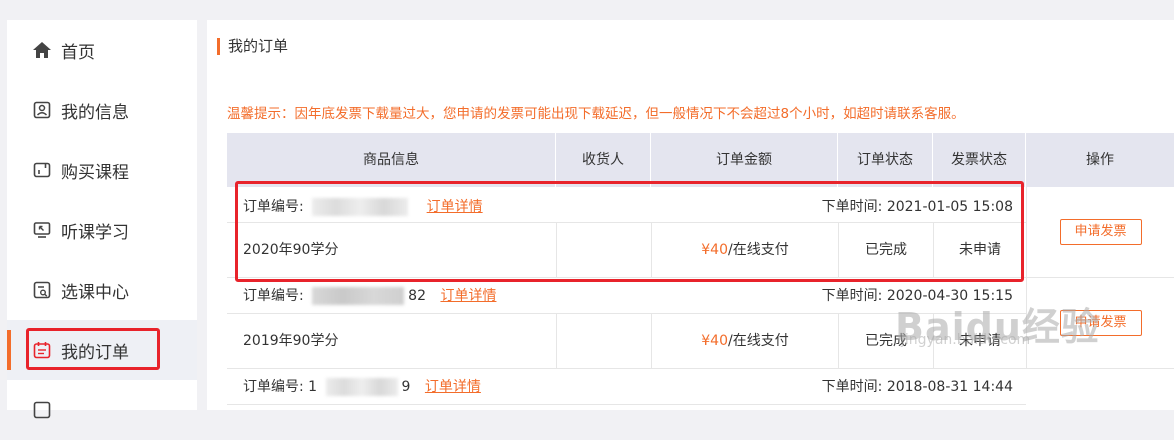 This screenshot has height=440, width=1174. I want to click on sidebar-item-label: 我的信息, so click(95, 112).